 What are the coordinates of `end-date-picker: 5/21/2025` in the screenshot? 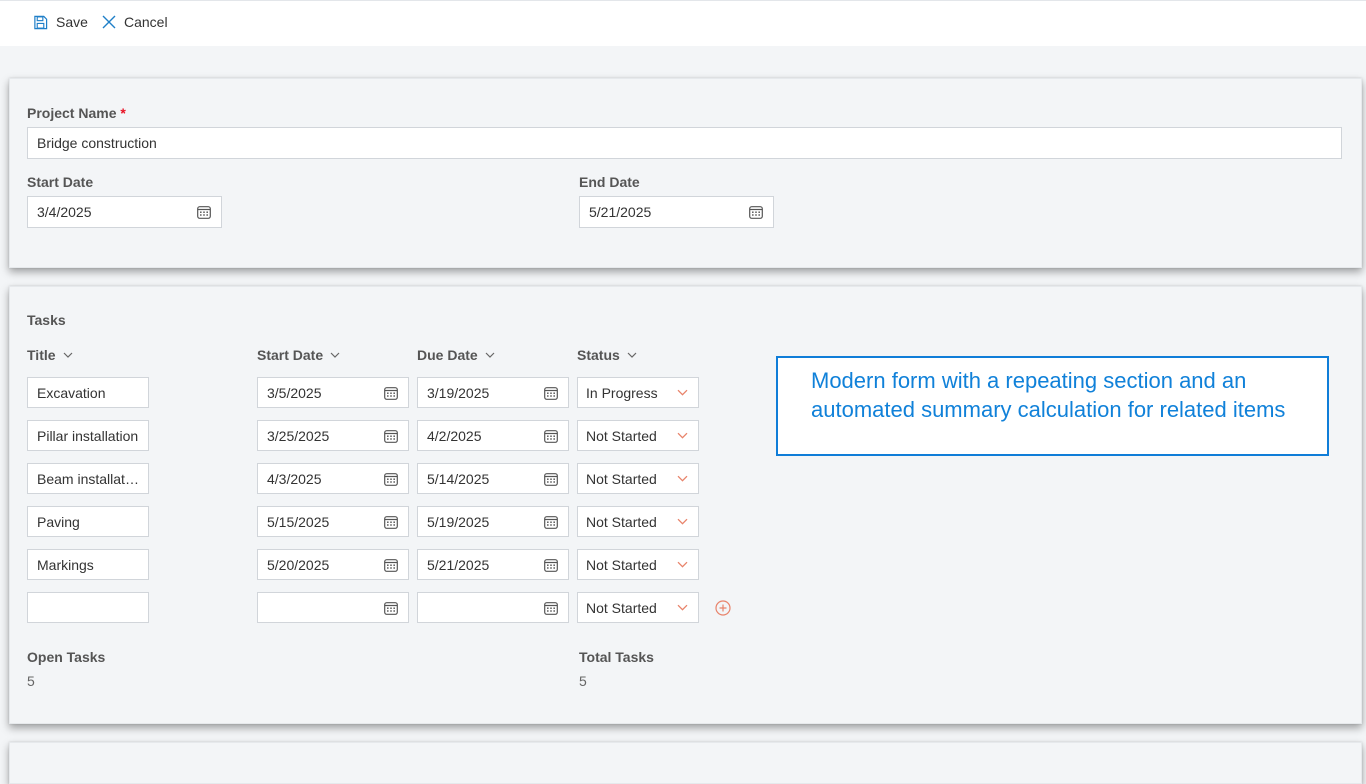 It's located at (676, 212).